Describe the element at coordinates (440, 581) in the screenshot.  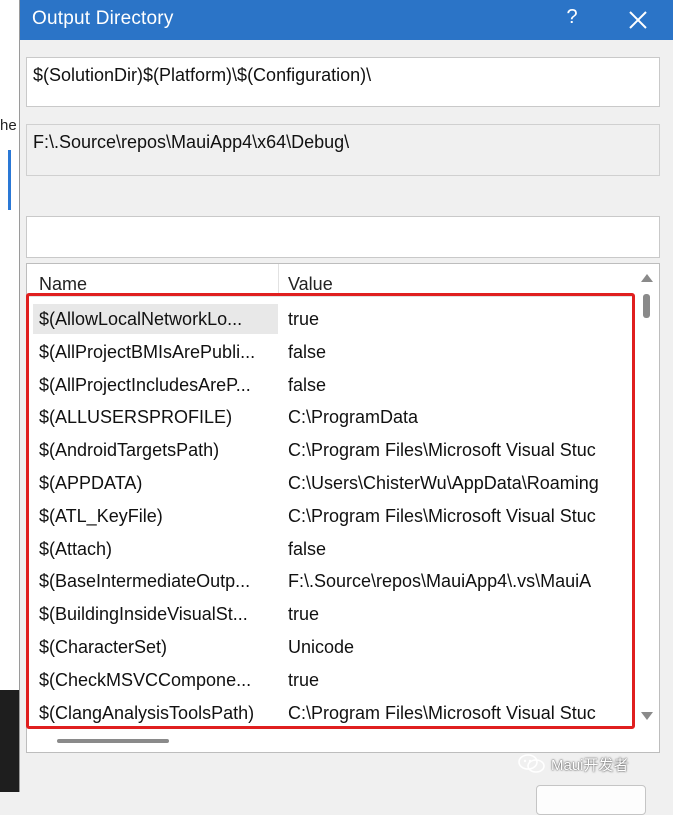
I see `macro-value: F:\.Source\repos\MauiApp4\.vs\MauiA` at that location.